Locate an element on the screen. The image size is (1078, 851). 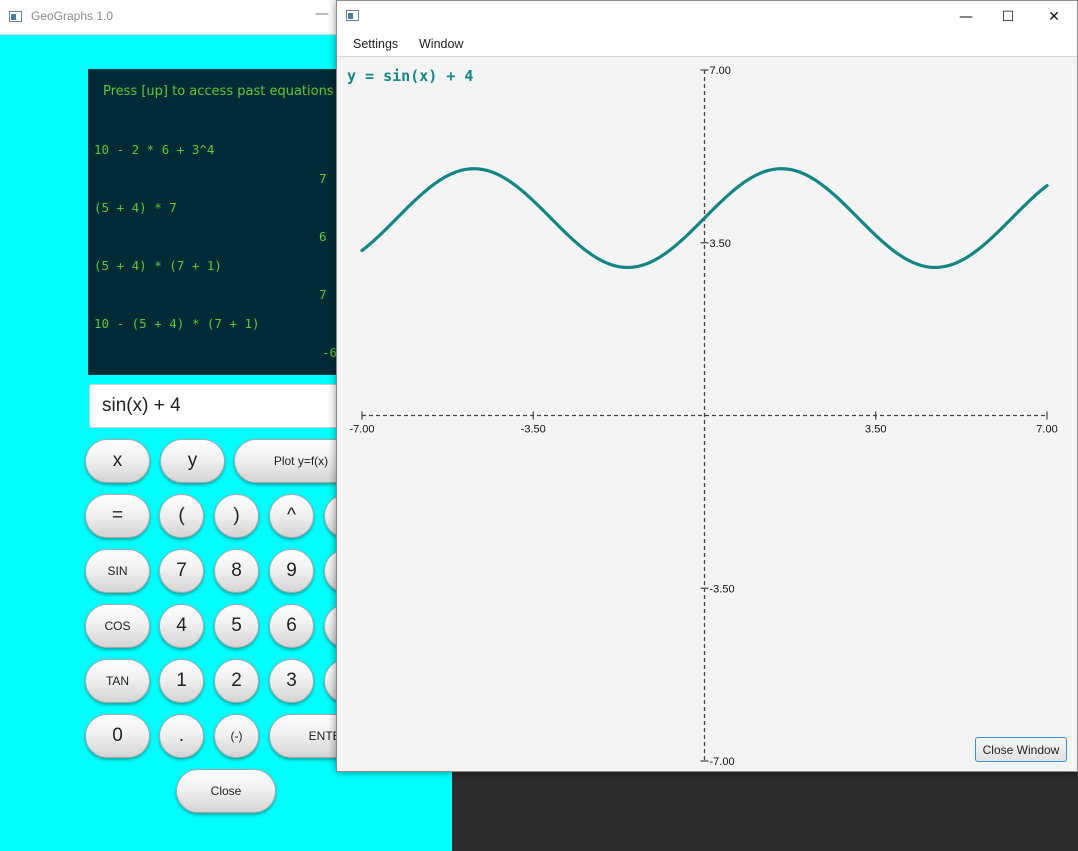
maximize-icon: ☐ is located at coordinates (1008, 16).